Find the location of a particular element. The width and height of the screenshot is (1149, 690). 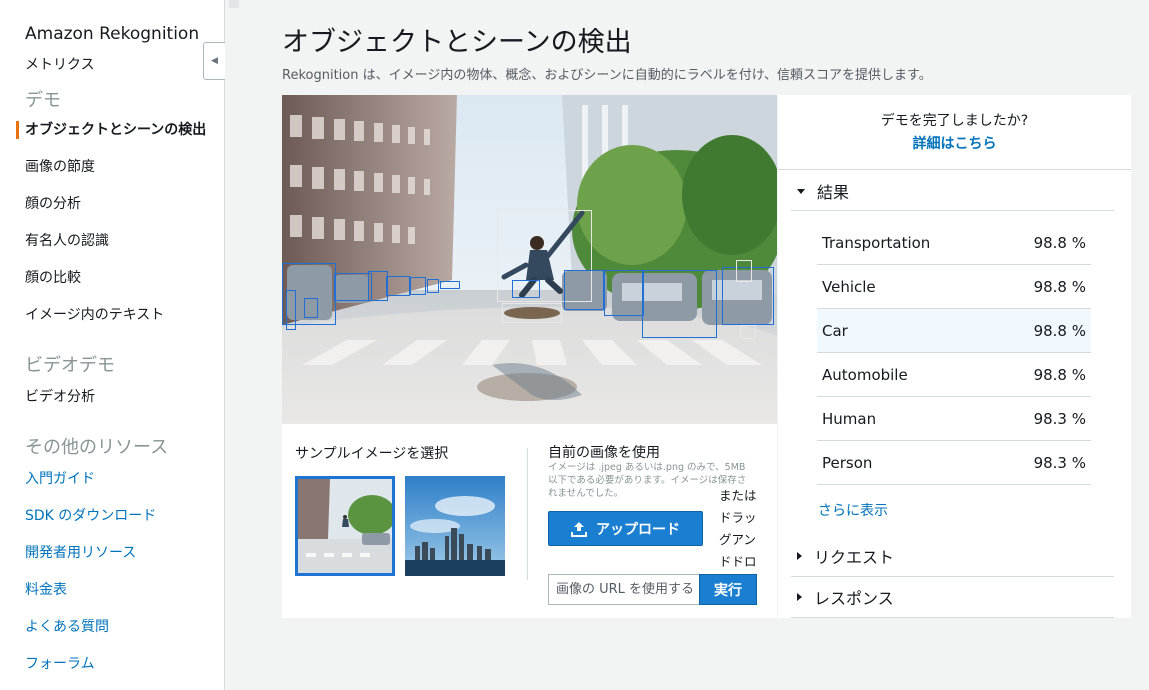

sidebar-app-title: Amazon Rekognition is located at coordinates (112, 34).